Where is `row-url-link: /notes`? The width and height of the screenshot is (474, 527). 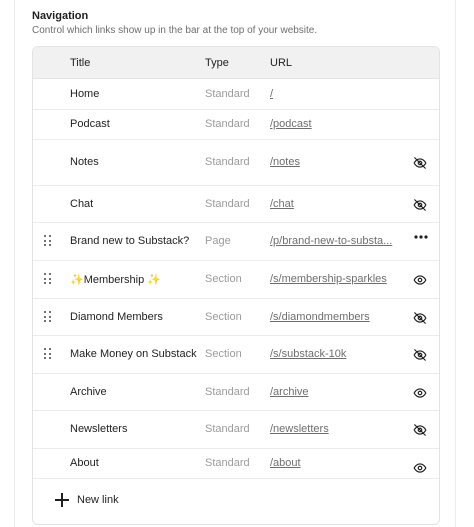
row-url-link: /notes is located at coordinates (333, 162).